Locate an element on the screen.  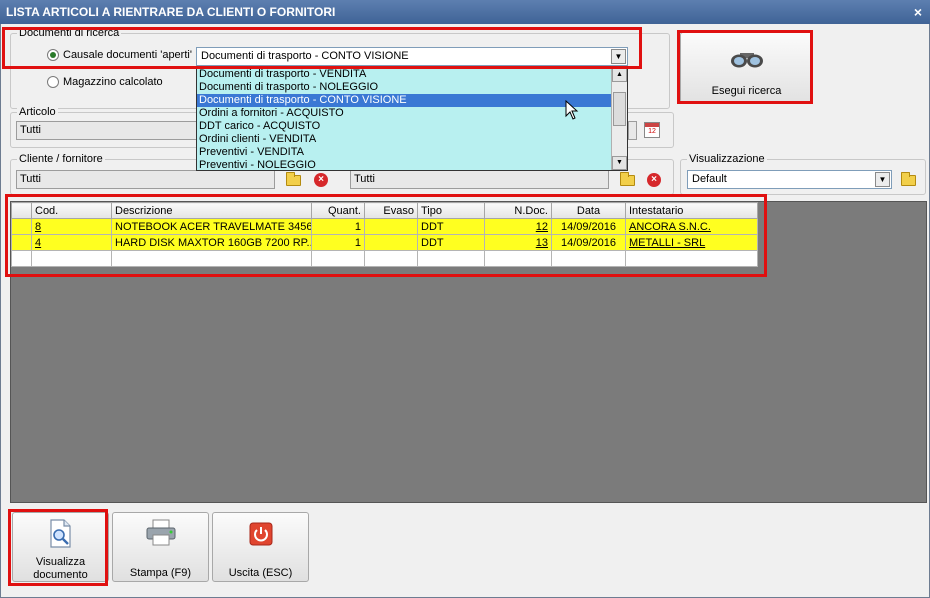
calendar-icon: 12 is located at coordinates (652, 130).